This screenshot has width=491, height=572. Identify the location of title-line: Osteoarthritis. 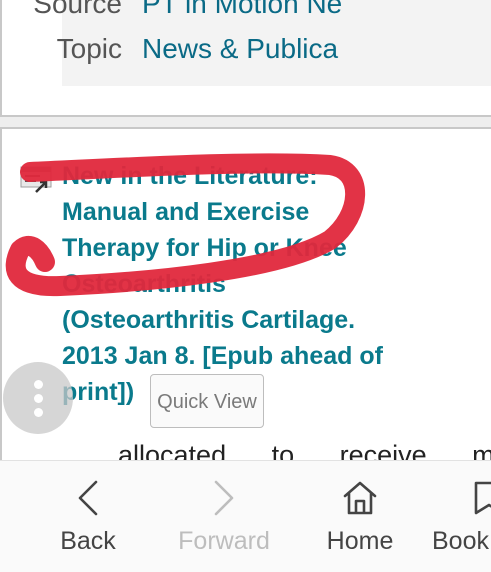
(144, 284).